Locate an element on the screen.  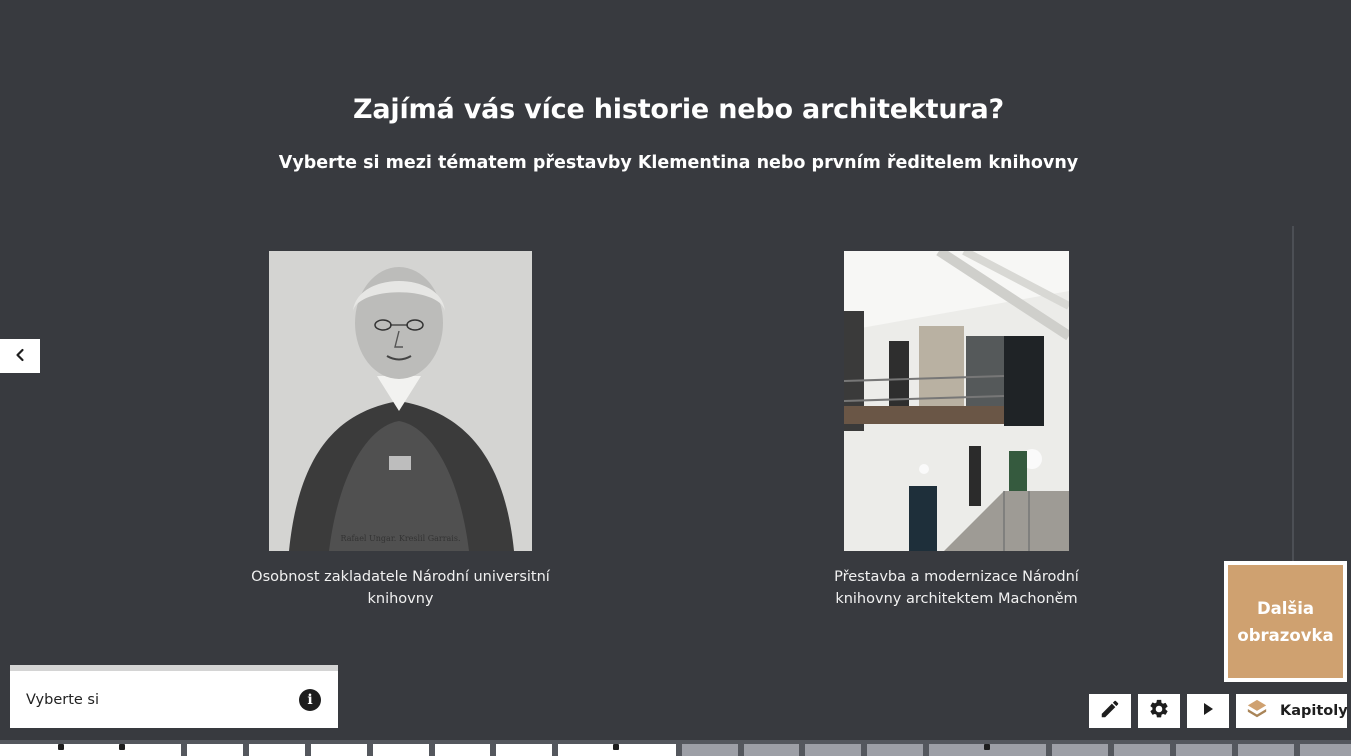
next-screen-label: Dalšia obrazovka is located at coordinates (1285, 621).